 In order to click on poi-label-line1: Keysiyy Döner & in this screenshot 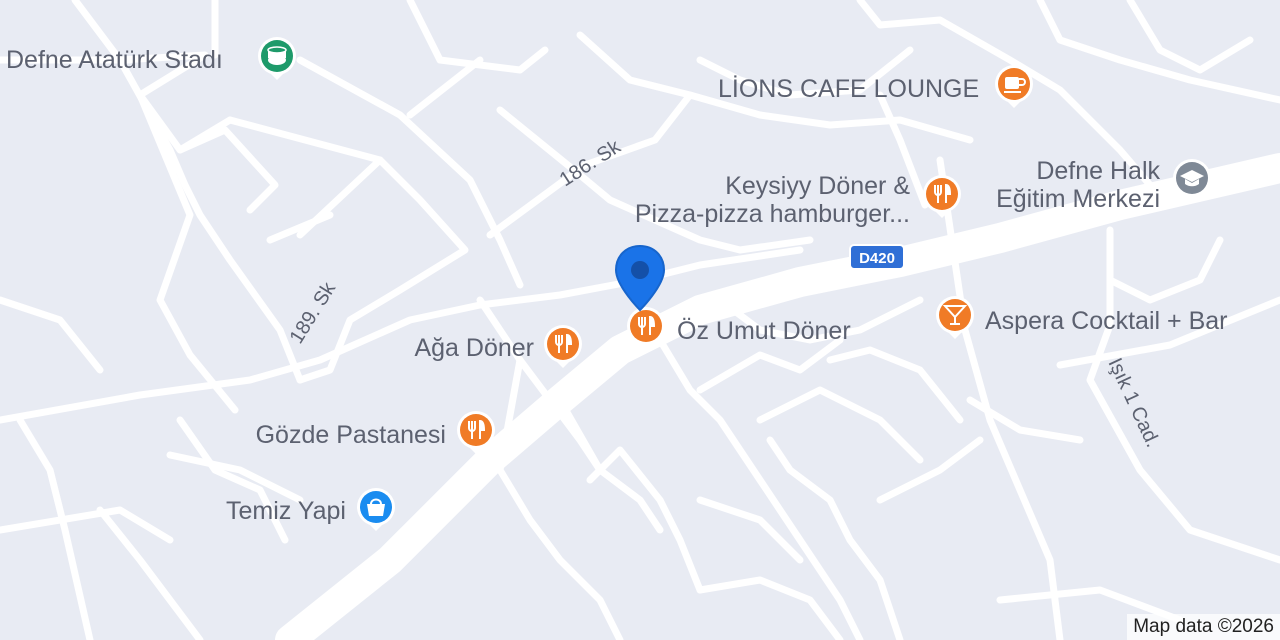, I will do `click(817, 186)`.